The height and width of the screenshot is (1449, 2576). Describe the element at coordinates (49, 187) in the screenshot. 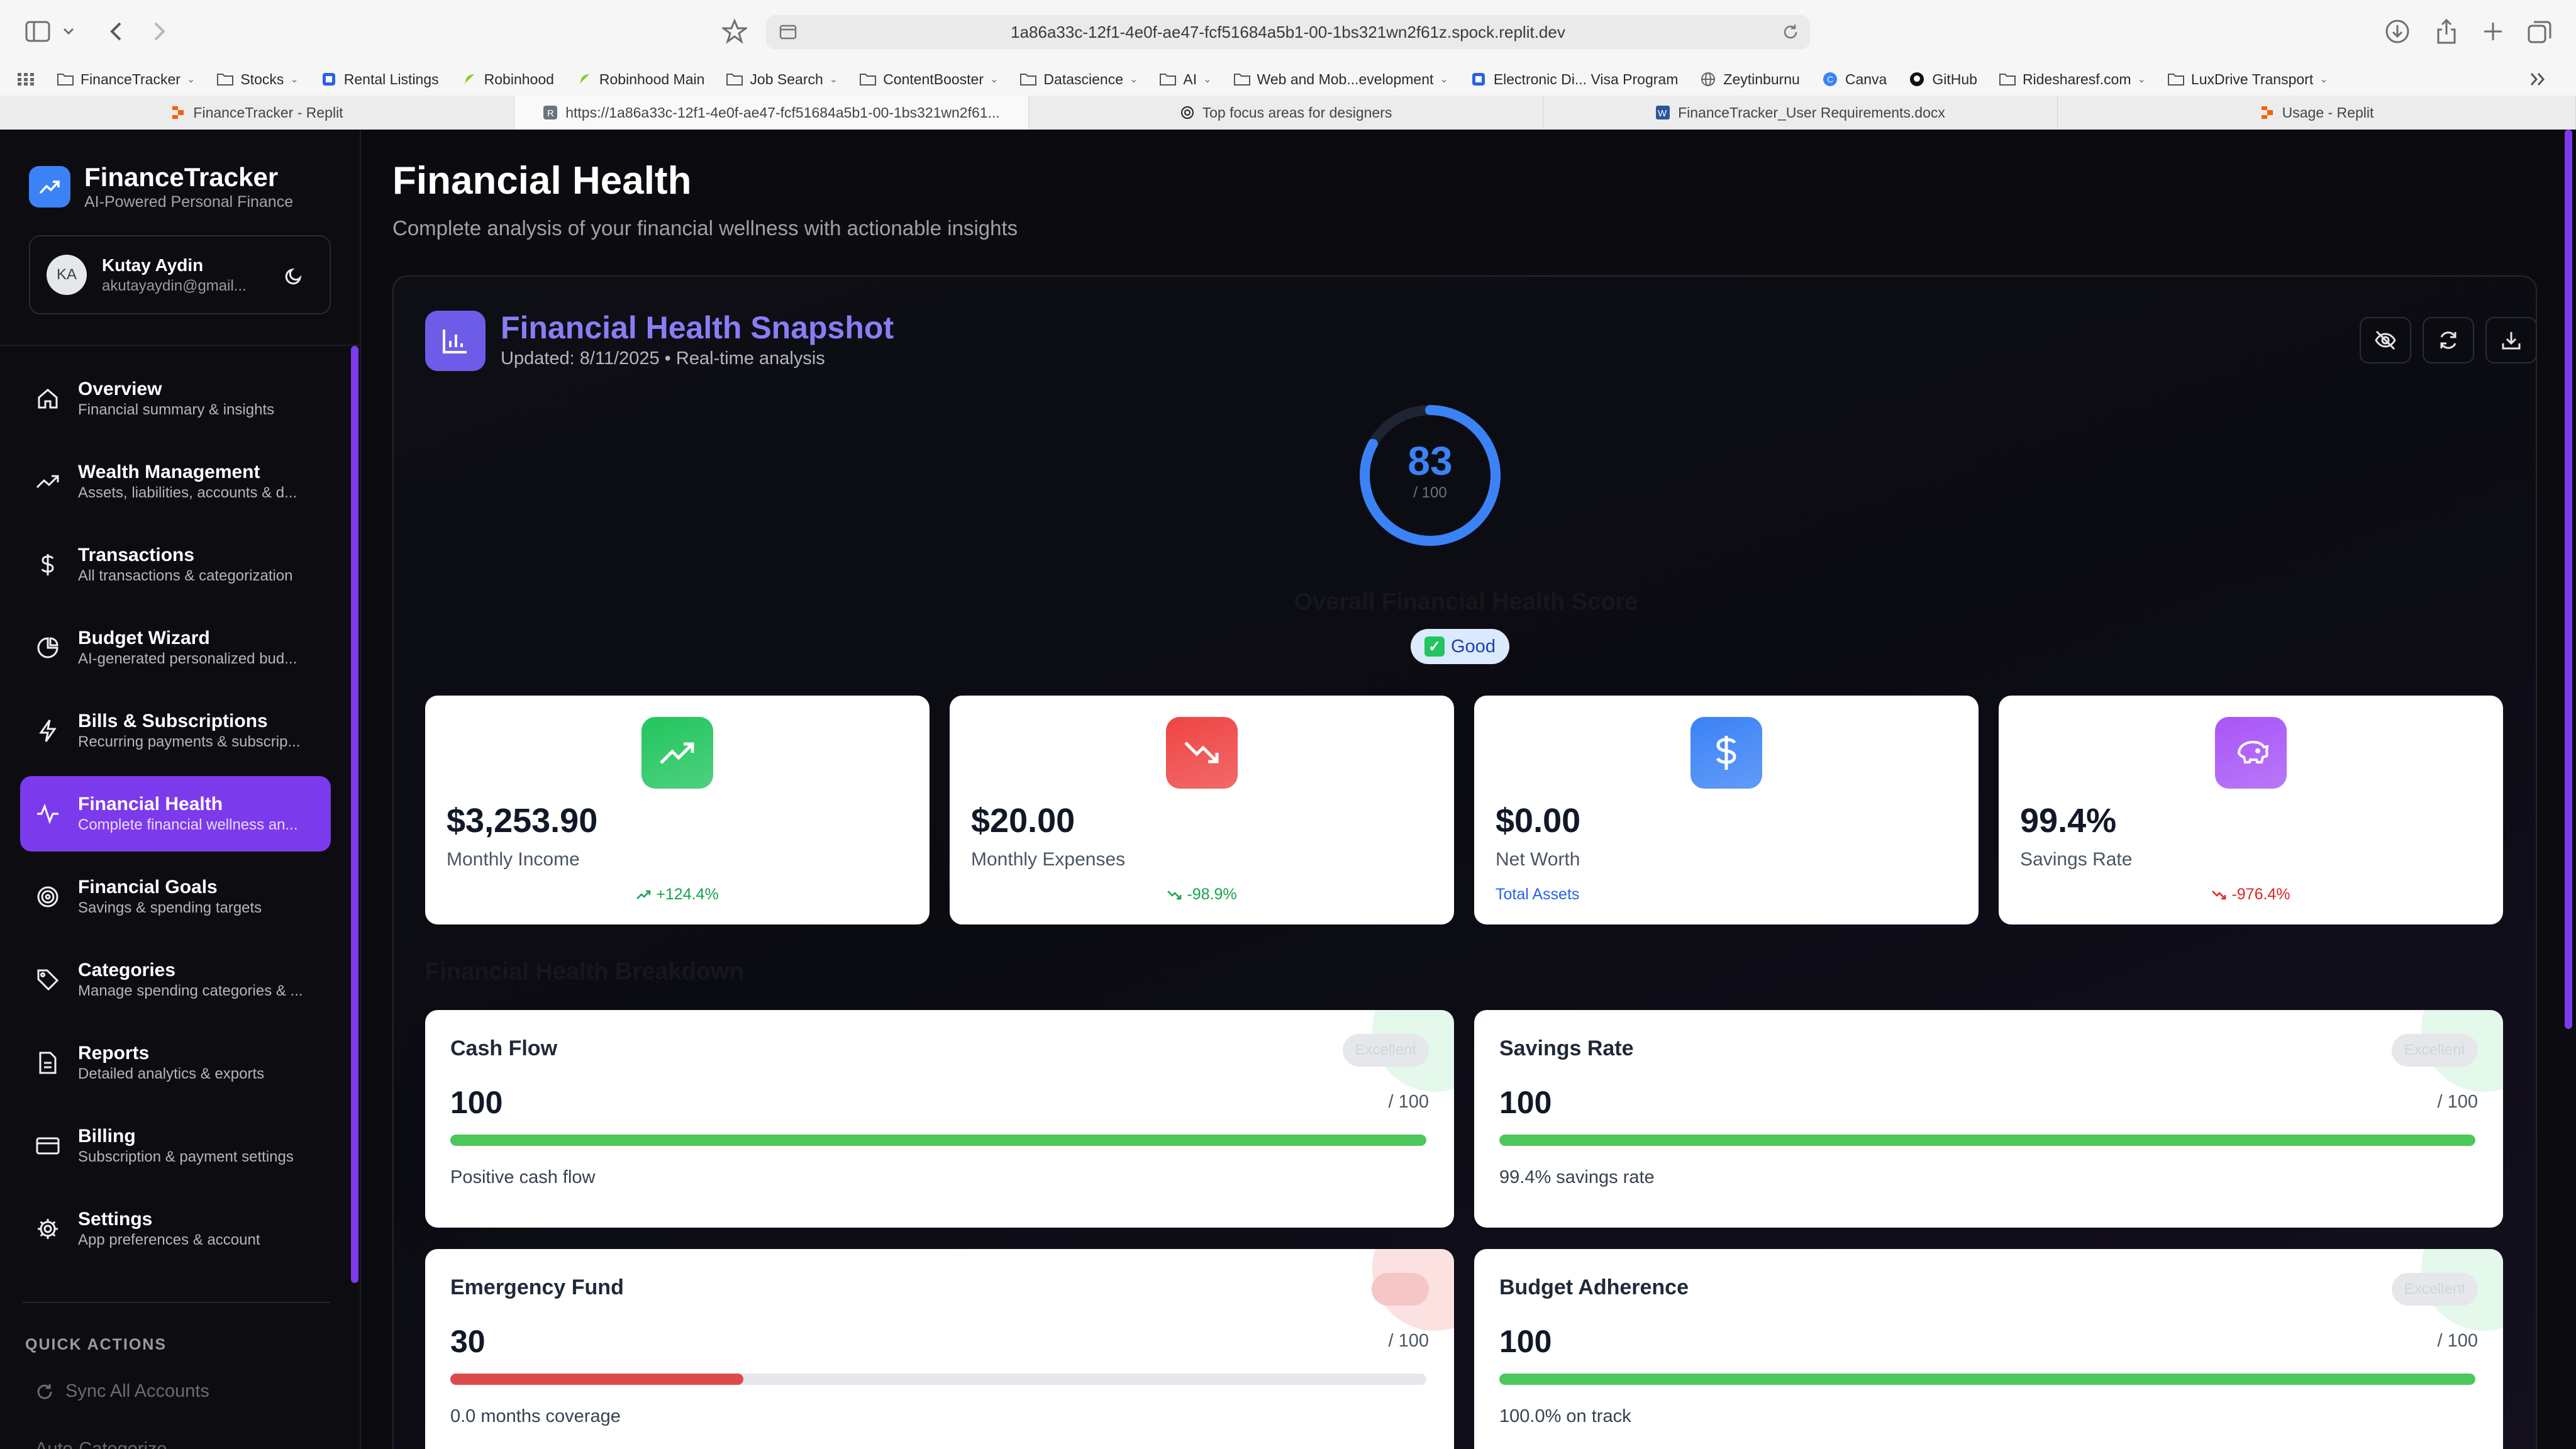

I see `brand-logo-icon` at that location.